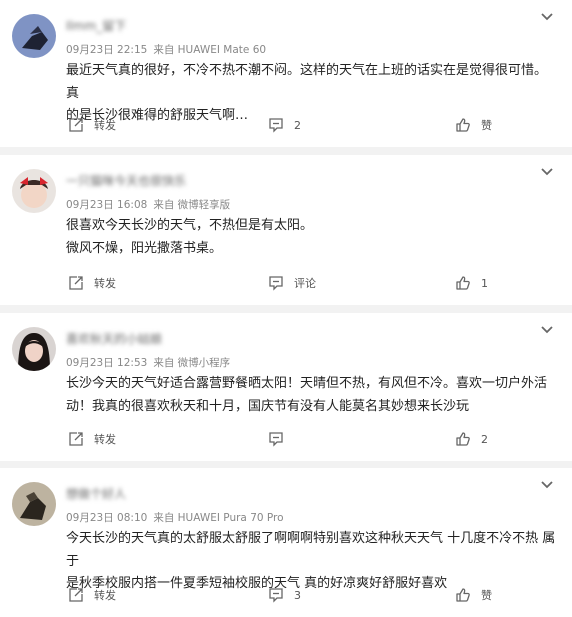 This screenshot has height=617, width=572. I want to click on comment-time: 09月23日 12:53, so click(107, 363).